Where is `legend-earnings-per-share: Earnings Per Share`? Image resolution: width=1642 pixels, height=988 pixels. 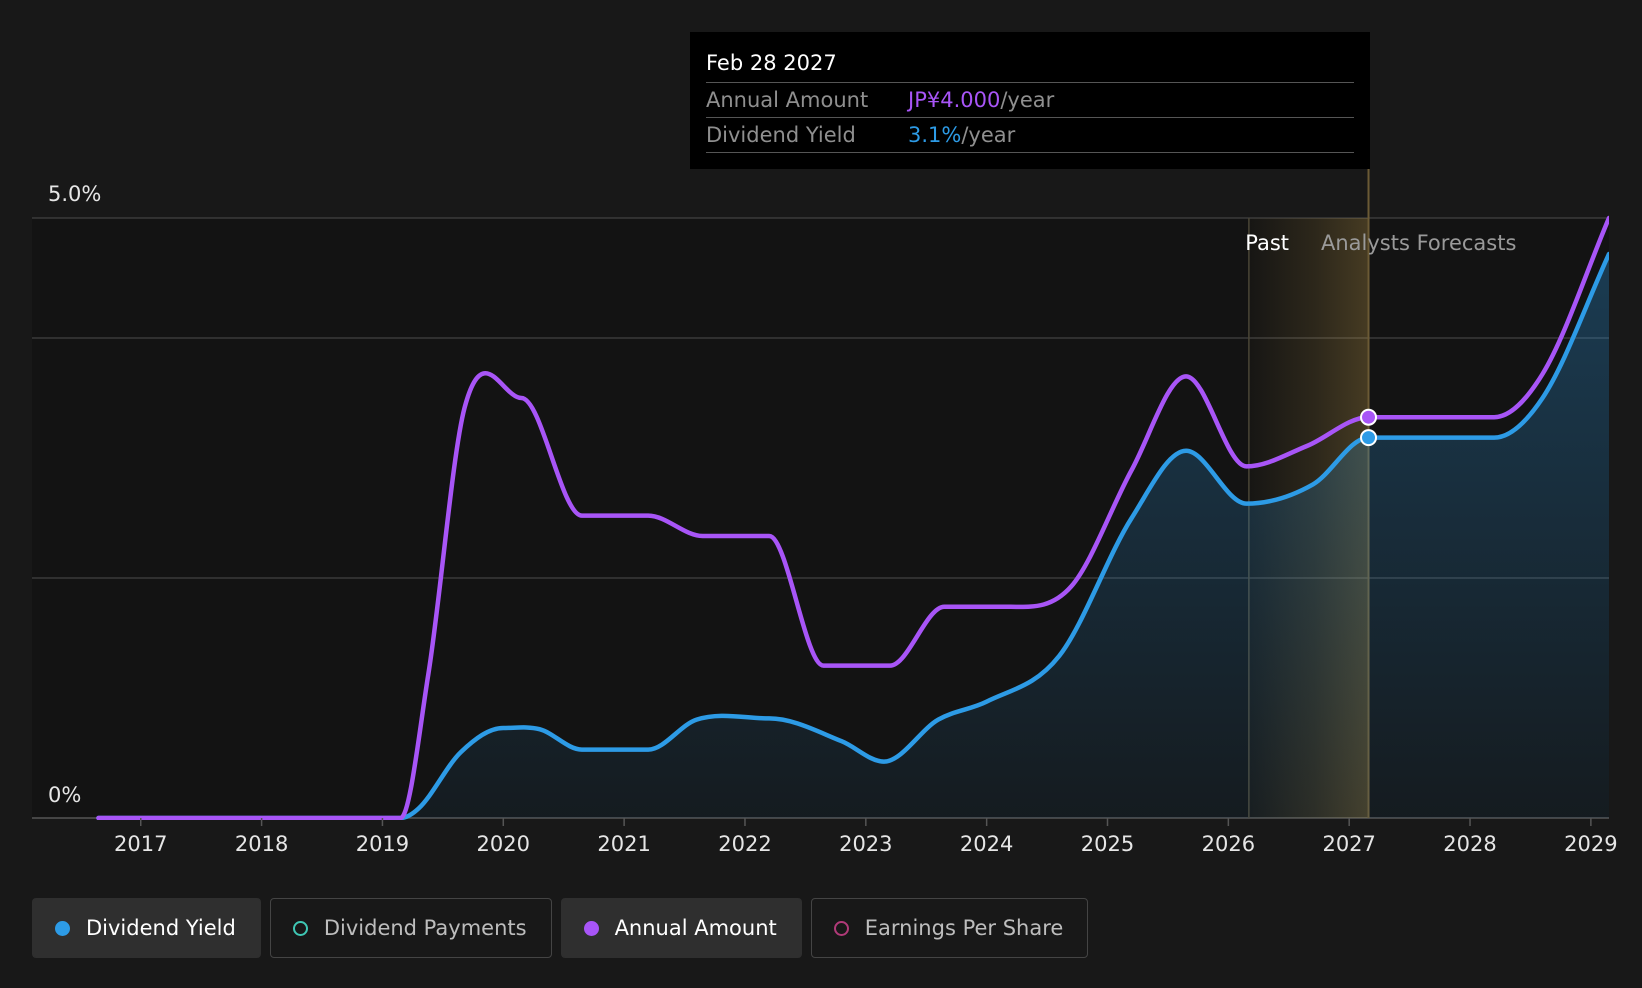
legend-earnings-per-share: Earnings Per Share is located at coordinates (949, 928).